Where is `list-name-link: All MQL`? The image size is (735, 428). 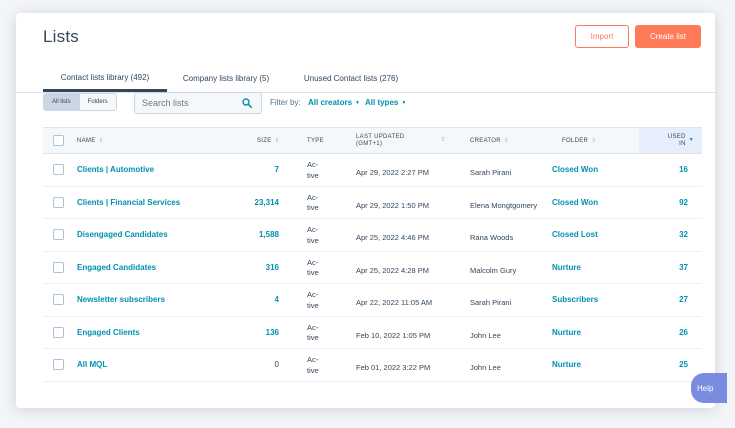 list-name-link: All MQL is located at coordinates (92, 364).